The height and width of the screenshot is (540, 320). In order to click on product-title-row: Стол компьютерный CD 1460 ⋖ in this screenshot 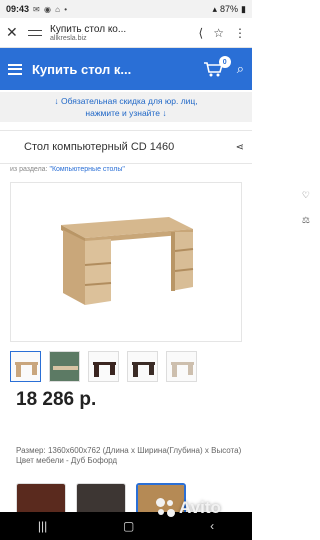, I will do `click(126, 147)`.